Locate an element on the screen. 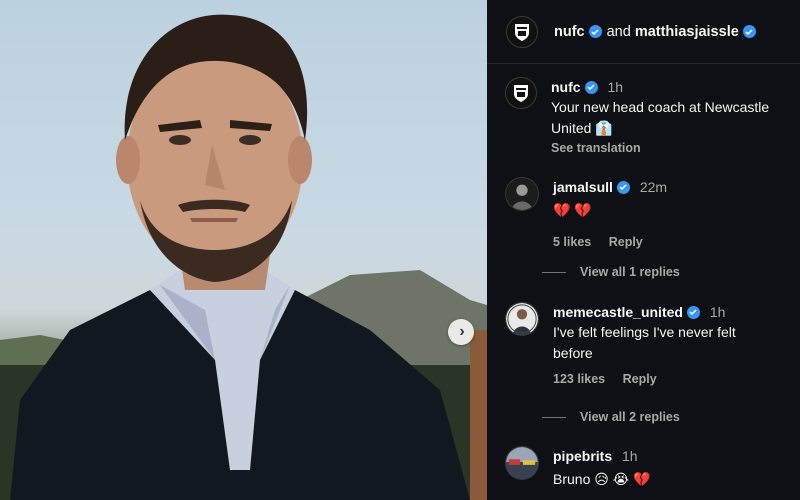 The width and height of the screenshot is (800, 500). chevron-right-icon: › is located at coordinates (462, 331).